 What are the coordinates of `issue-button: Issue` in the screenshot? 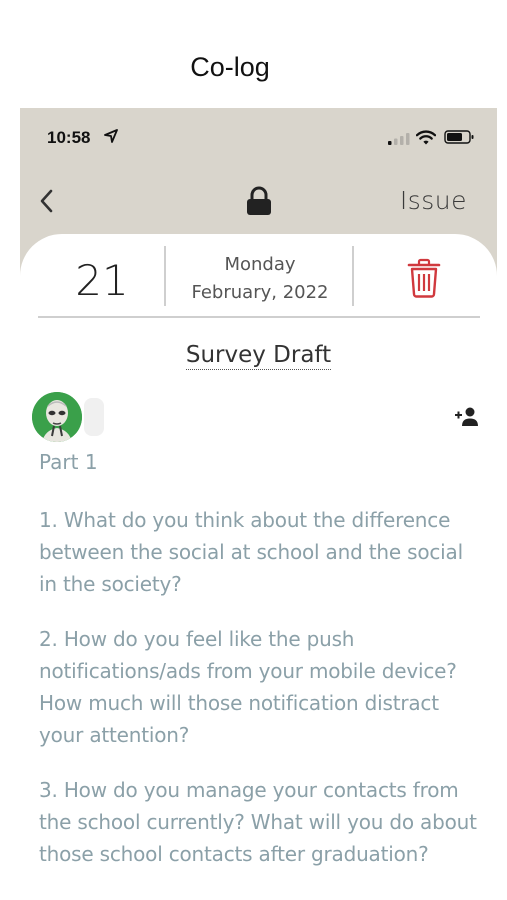 It's located at (433, 200).